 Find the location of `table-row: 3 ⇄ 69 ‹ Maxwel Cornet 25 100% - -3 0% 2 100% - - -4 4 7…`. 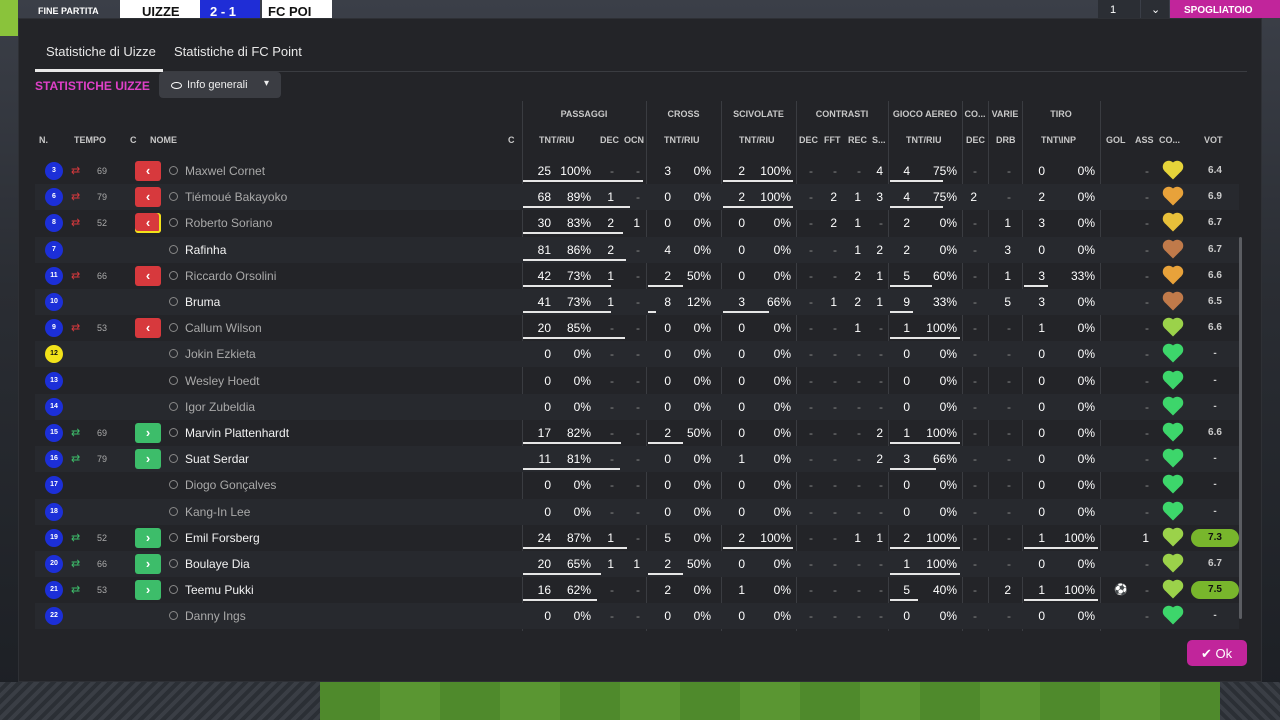

table-row: 3 ⇄ 69 ‹ Maxwel Cornet 25 100% - -3 0% 2 100% - - -4 4 7… is located at coordinates (637, 171).